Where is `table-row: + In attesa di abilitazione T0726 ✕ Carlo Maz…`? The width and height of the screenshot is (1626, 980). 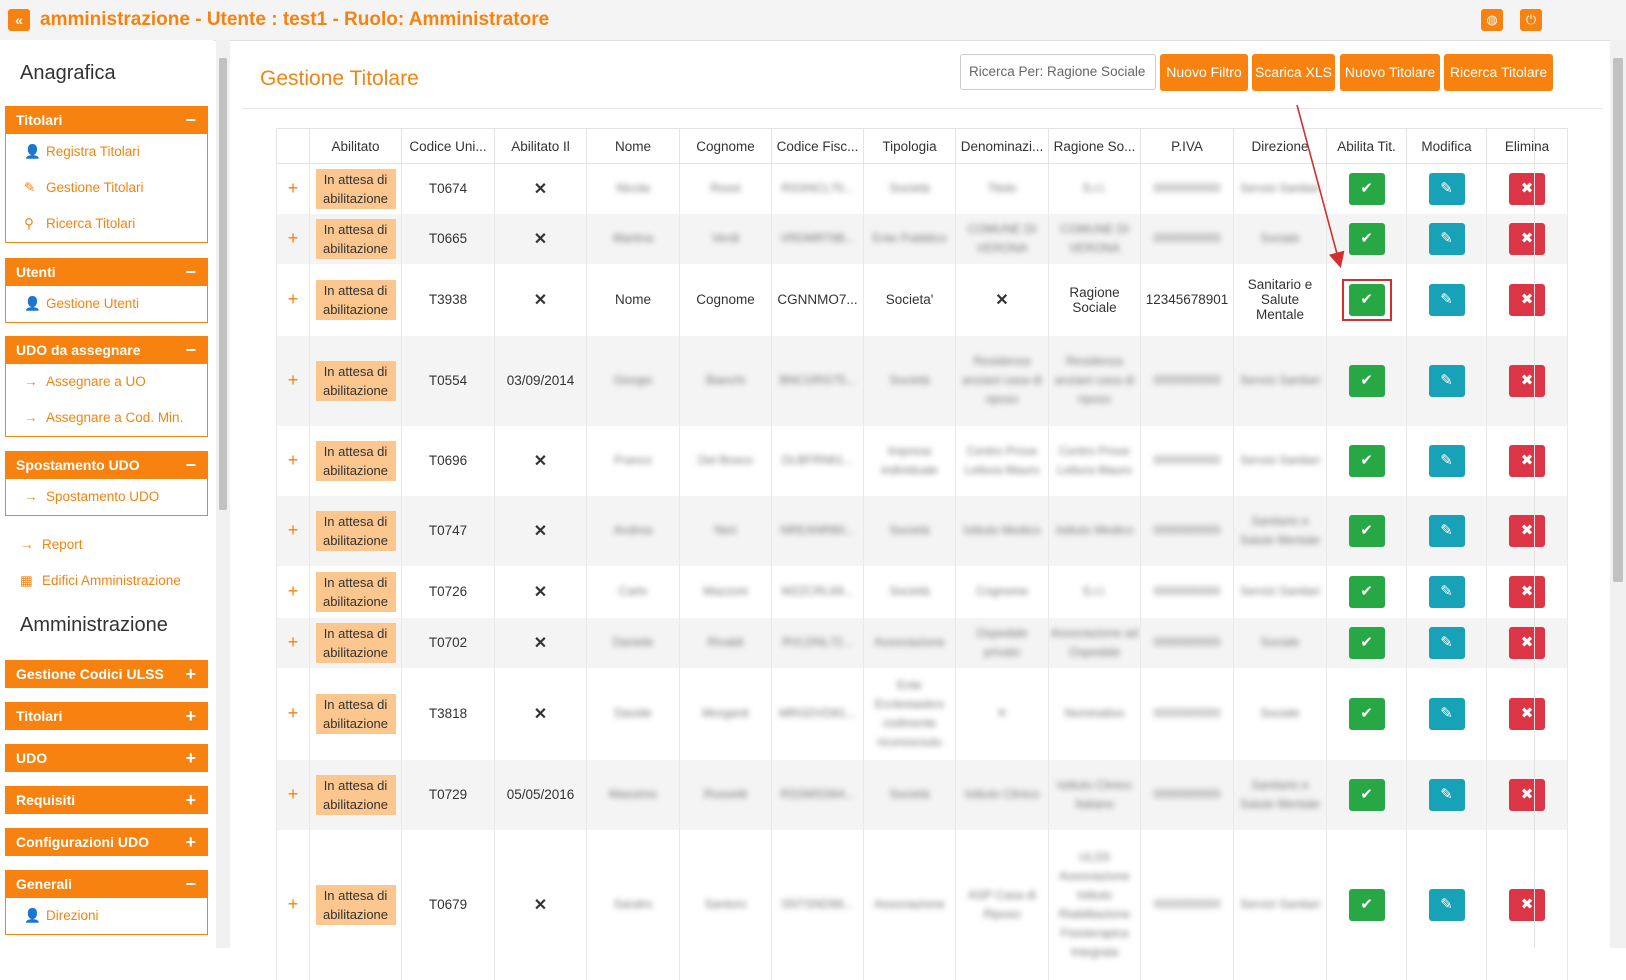
table-row: + In attesa di abilitazione T0726 ✕ Carlo Maz… is located at coordinates (922, 591).